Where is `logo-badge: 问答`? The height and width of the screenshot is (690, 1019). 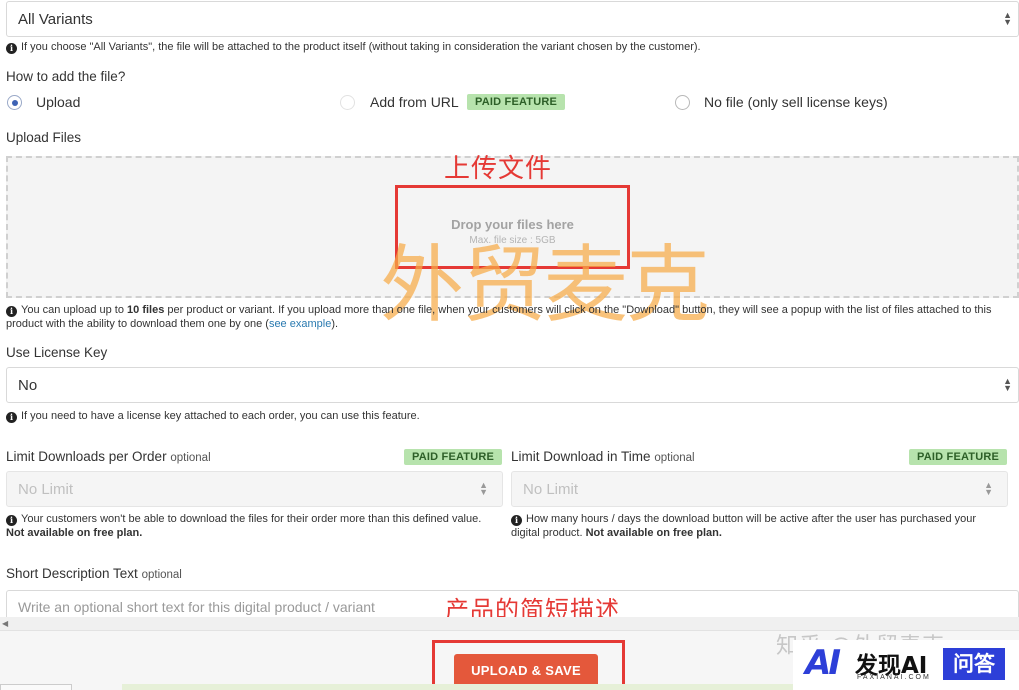 logo-badge: 问答 is located at coordinates (974, 664).